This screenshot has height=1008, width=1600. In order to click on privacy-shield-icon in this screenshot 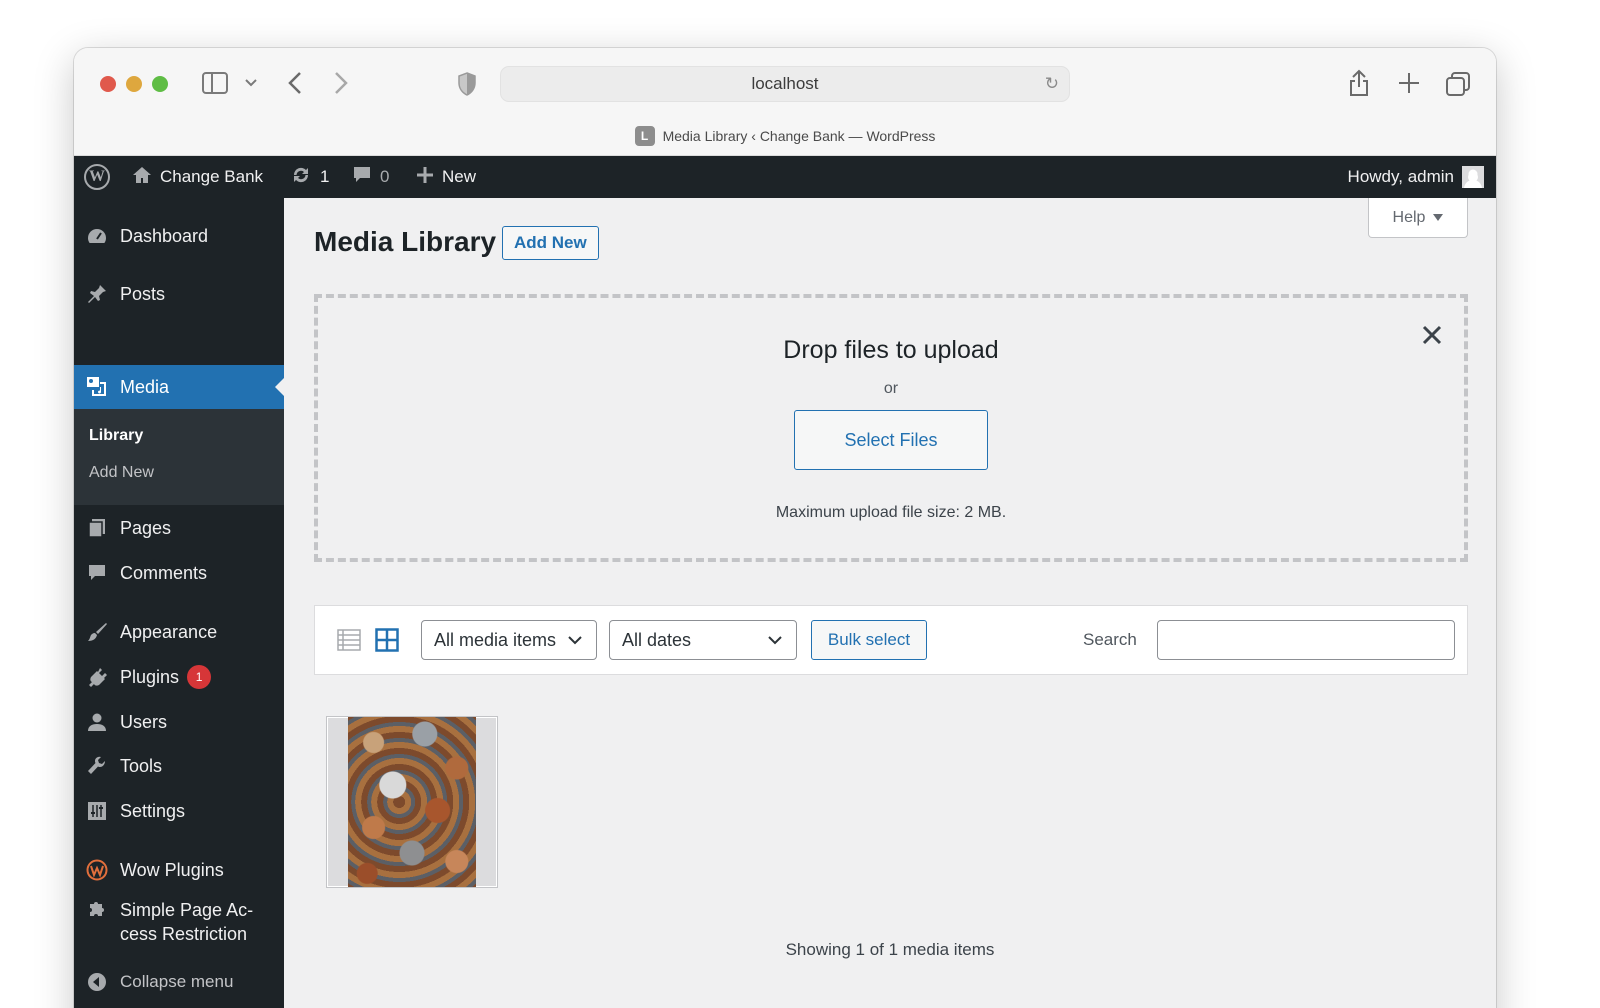, I will do `click(467, 84)`.